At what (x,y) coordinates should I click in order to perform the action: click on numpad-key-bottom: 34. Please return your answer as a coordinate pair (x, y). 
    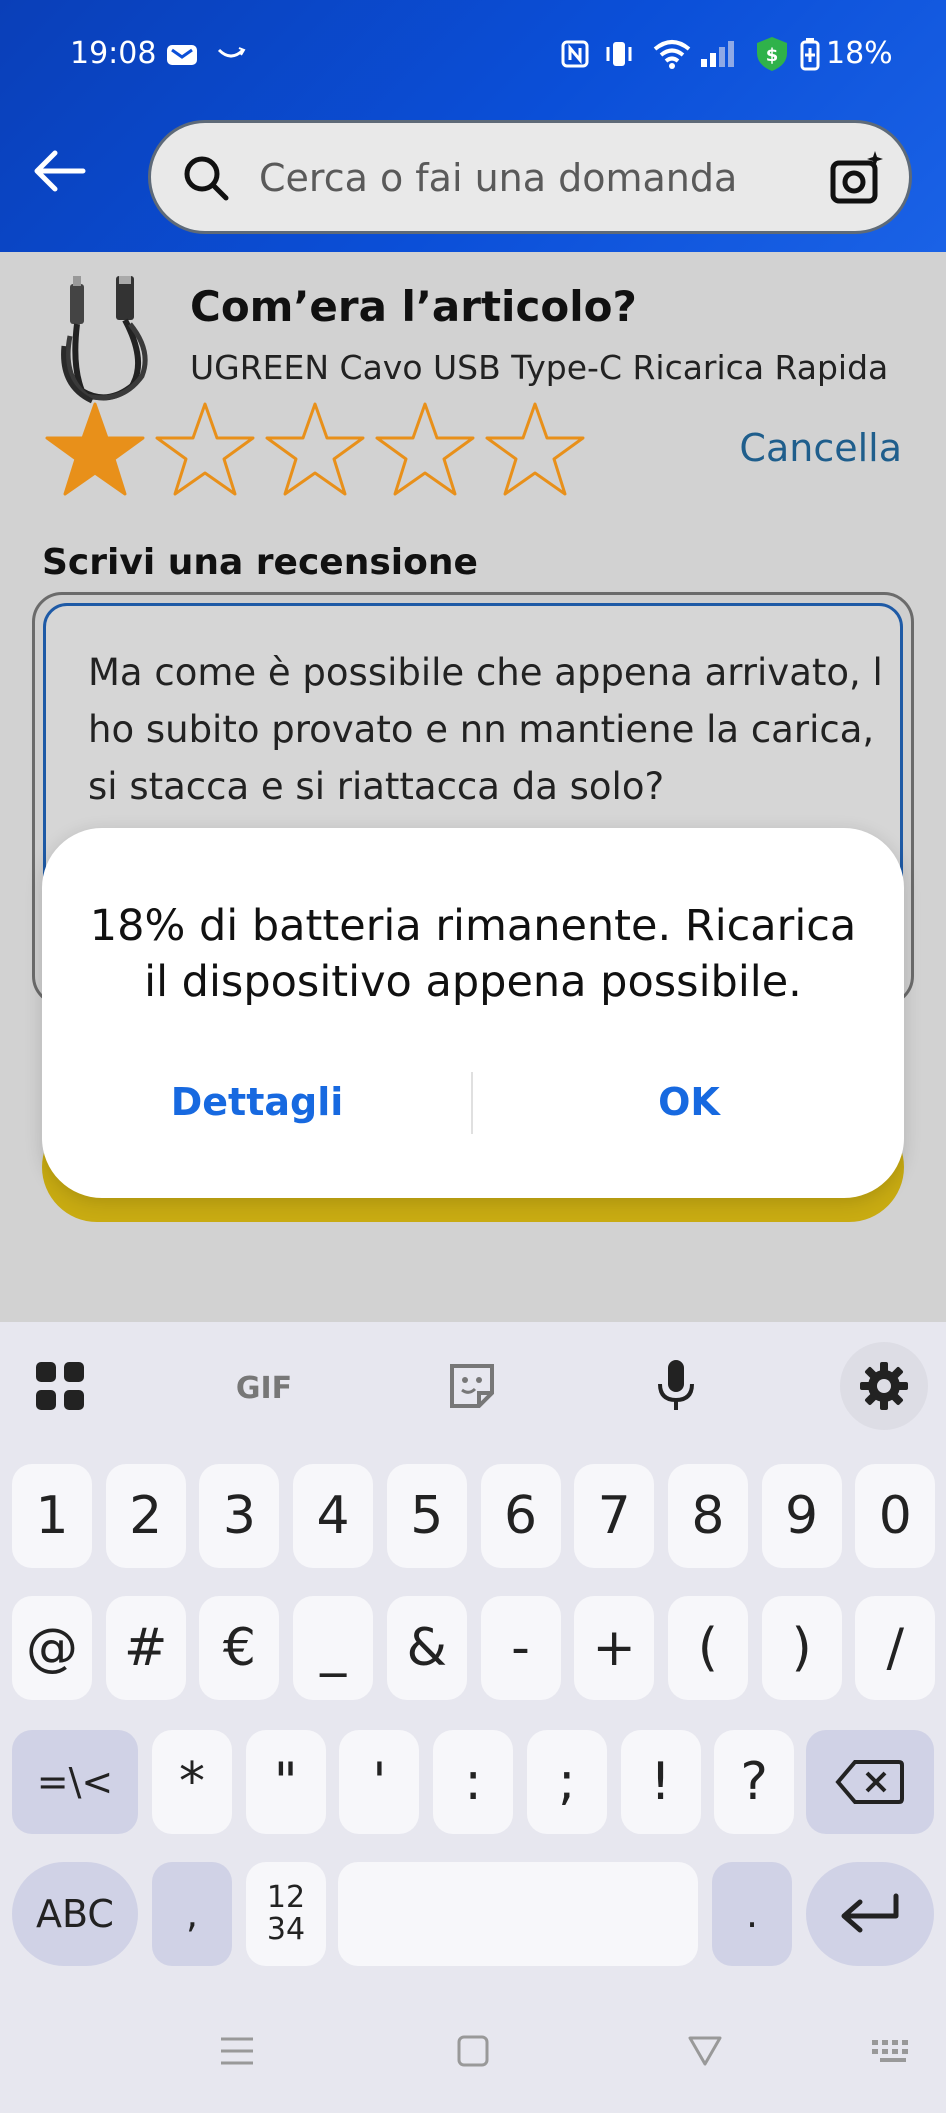
    Looking at the image, I should click on (286, 1929).